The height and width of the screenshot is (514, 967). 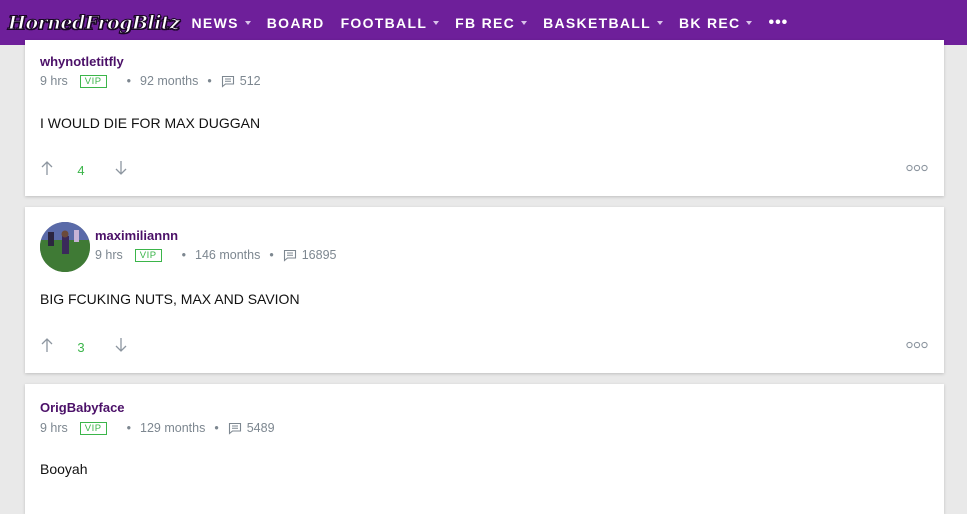 What do you see at coordinates (82, 407) in the screenshot?
I see `post-author: OrigBabyface` at bounding box center [82, 407].